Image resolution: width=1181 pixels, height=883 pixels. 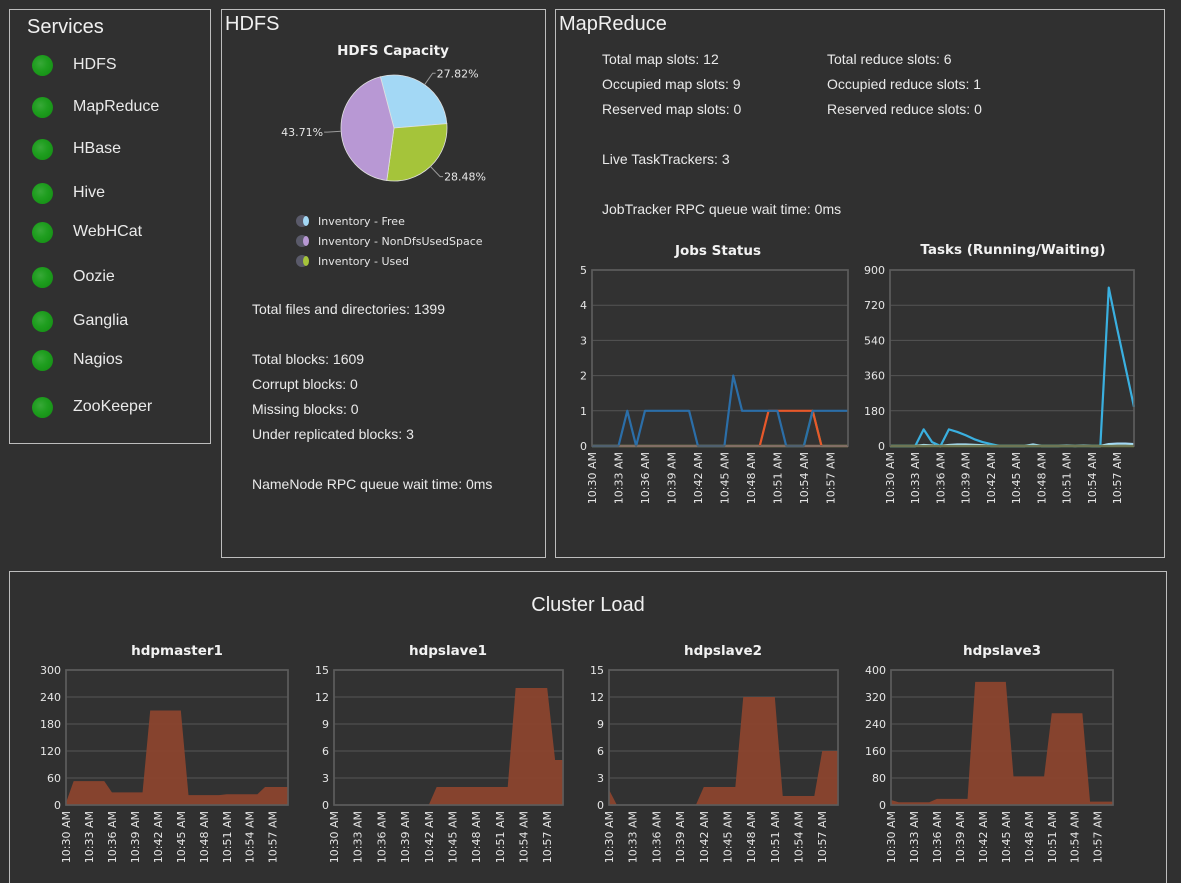 I want to click on service-label: WebHCat, so click(x=107, y=232).